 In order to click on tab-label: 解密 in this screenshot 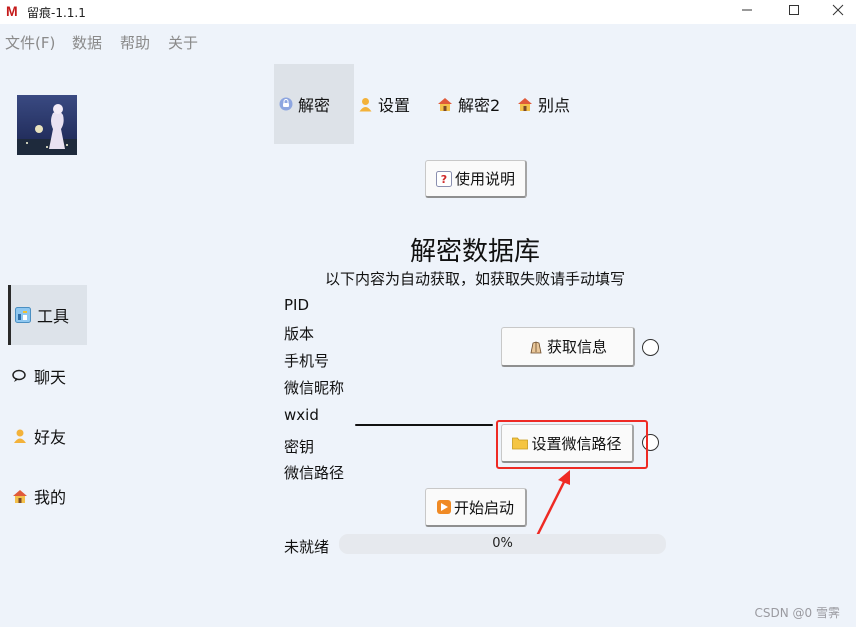, I will do `click(314, 105)`.